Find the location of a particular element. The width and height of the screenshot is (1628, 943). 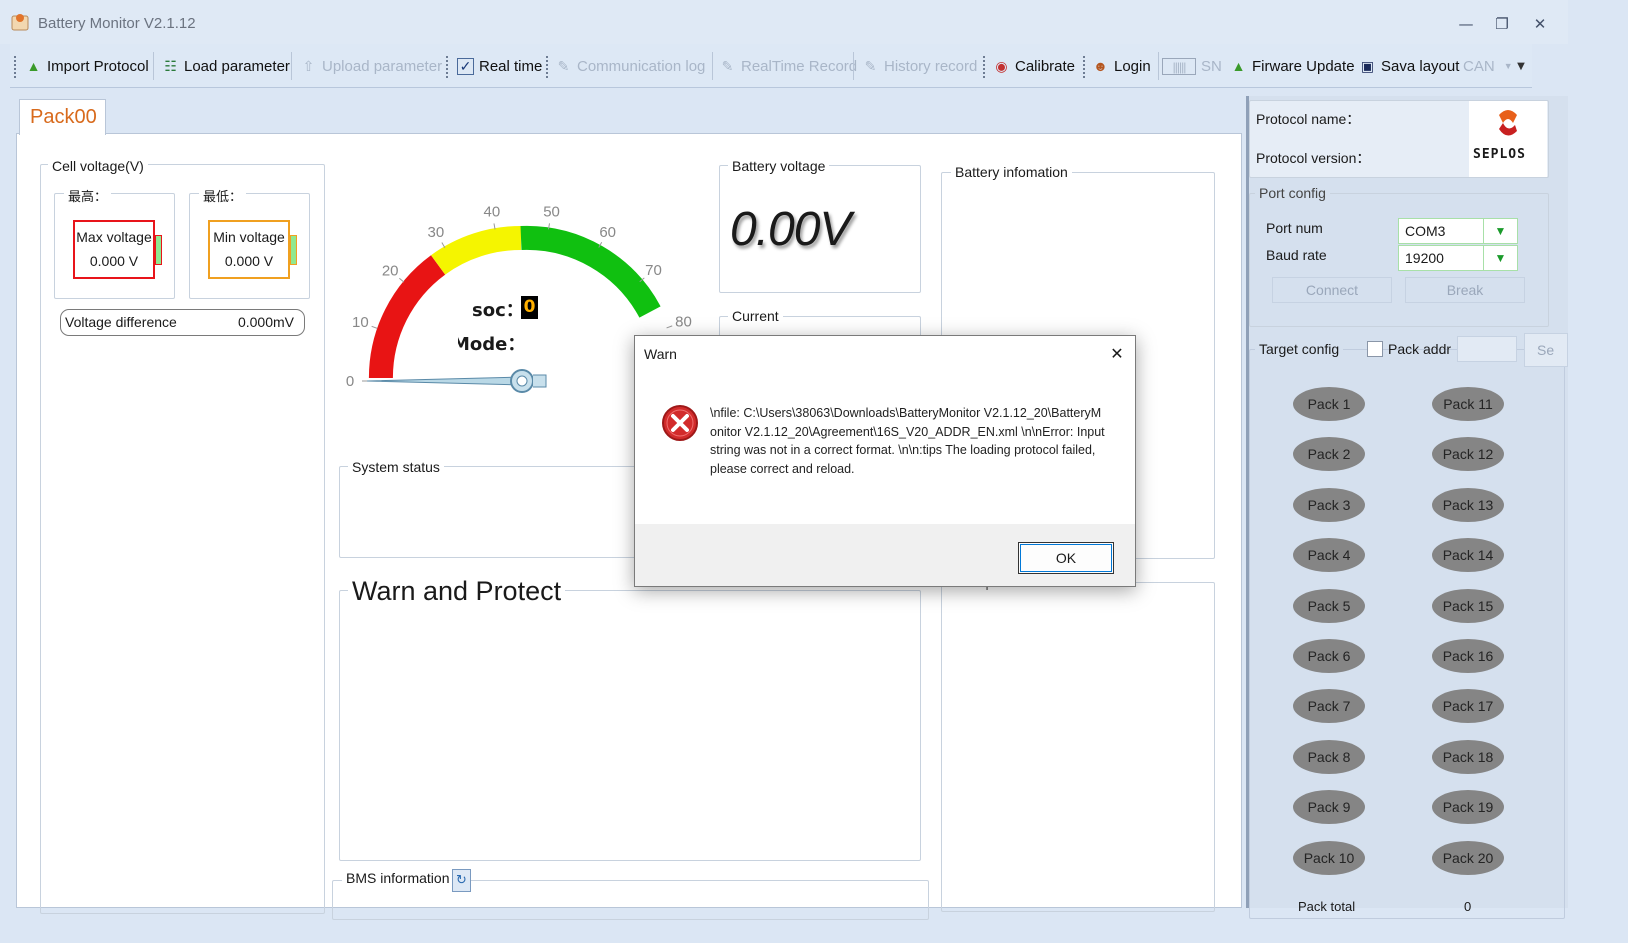

gauge-needle-tail is located at coordinates (540, 381).